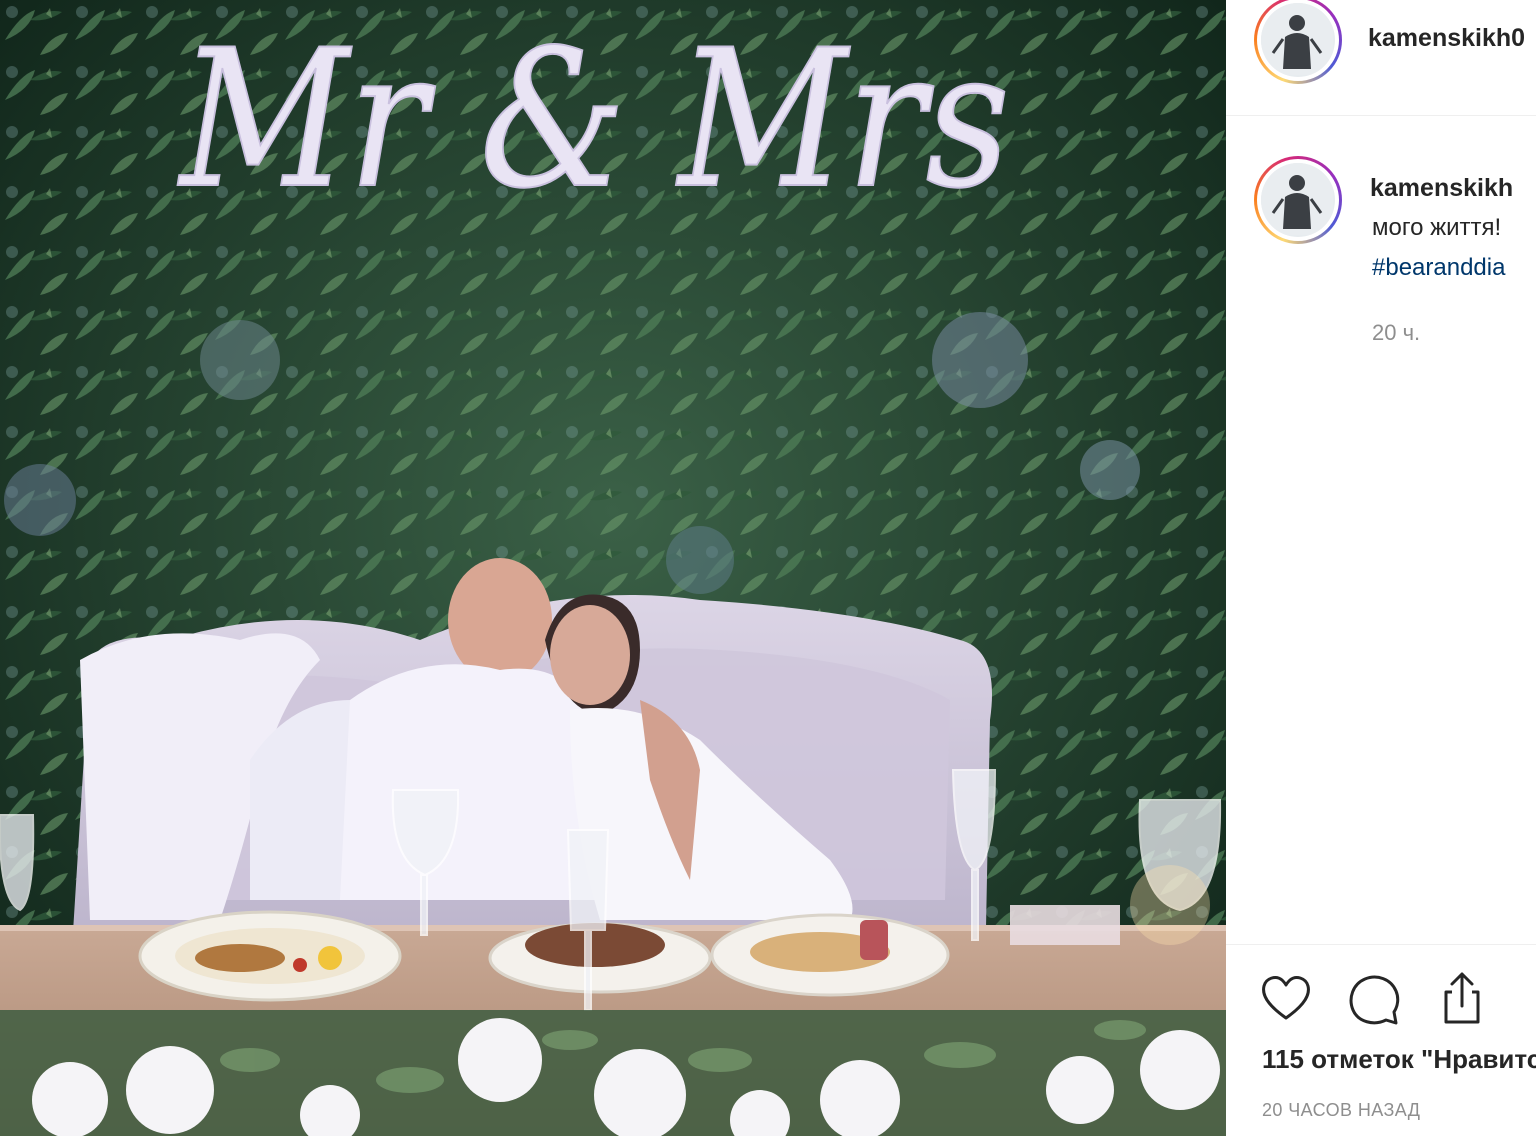 The width and height of the screenshot is (1536, 1136). I want to click on caption-username: kamenskikh, so click(1441, 188).